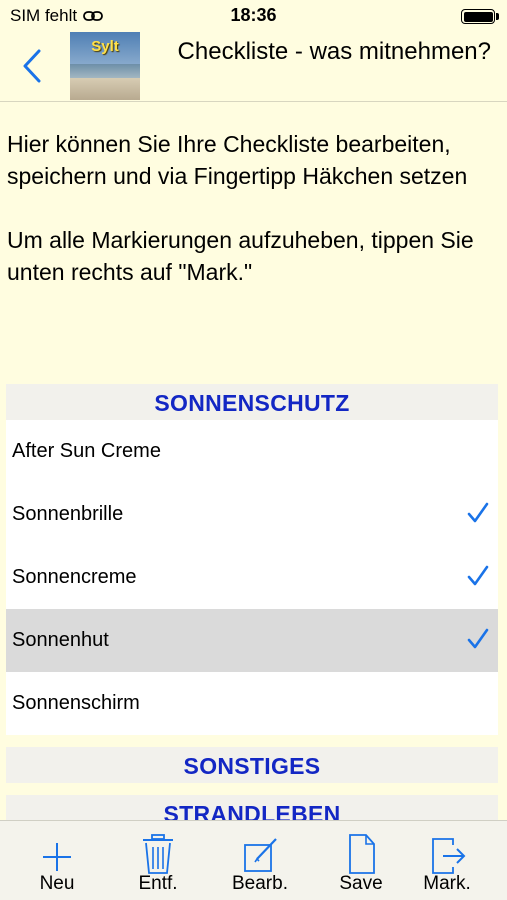  Describe the element at coordinates (158, 883) in the screenshot. I see `delete-label: Entf.` at that location.